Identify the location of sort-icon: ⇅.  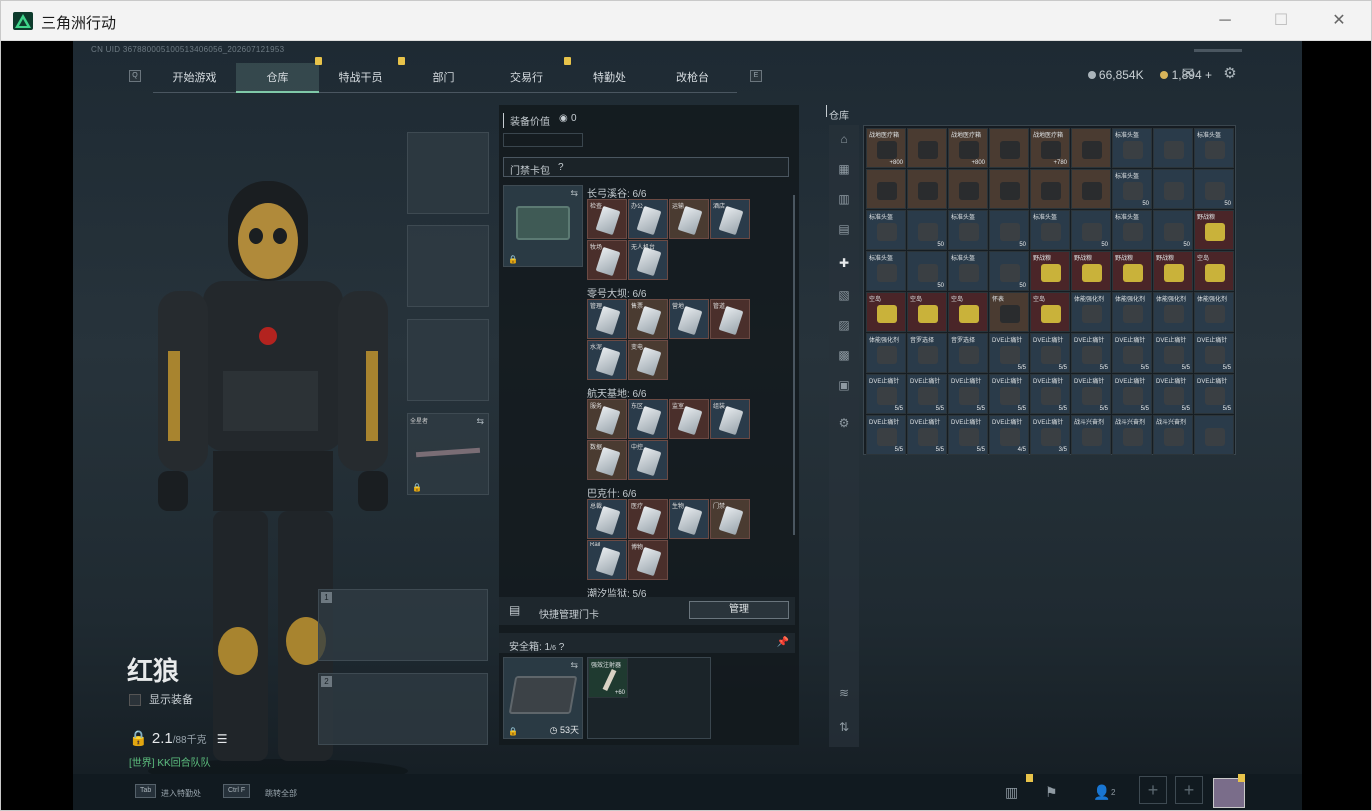
(844, 727).